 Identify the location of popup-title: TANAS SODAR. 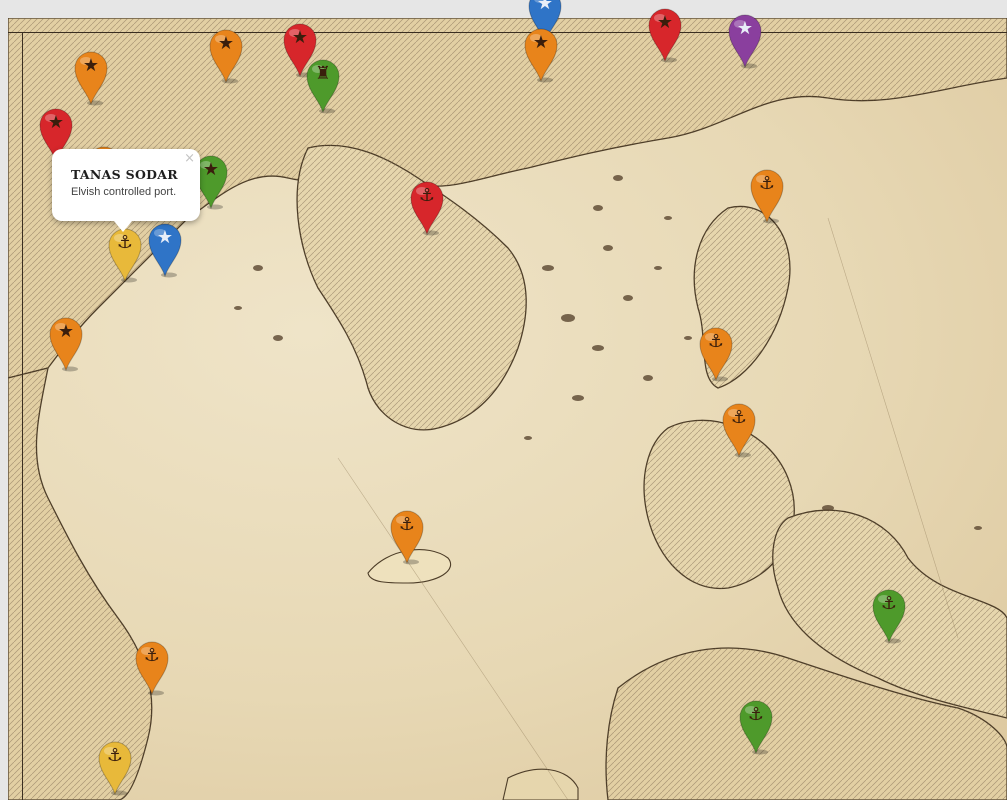
(124, 174).